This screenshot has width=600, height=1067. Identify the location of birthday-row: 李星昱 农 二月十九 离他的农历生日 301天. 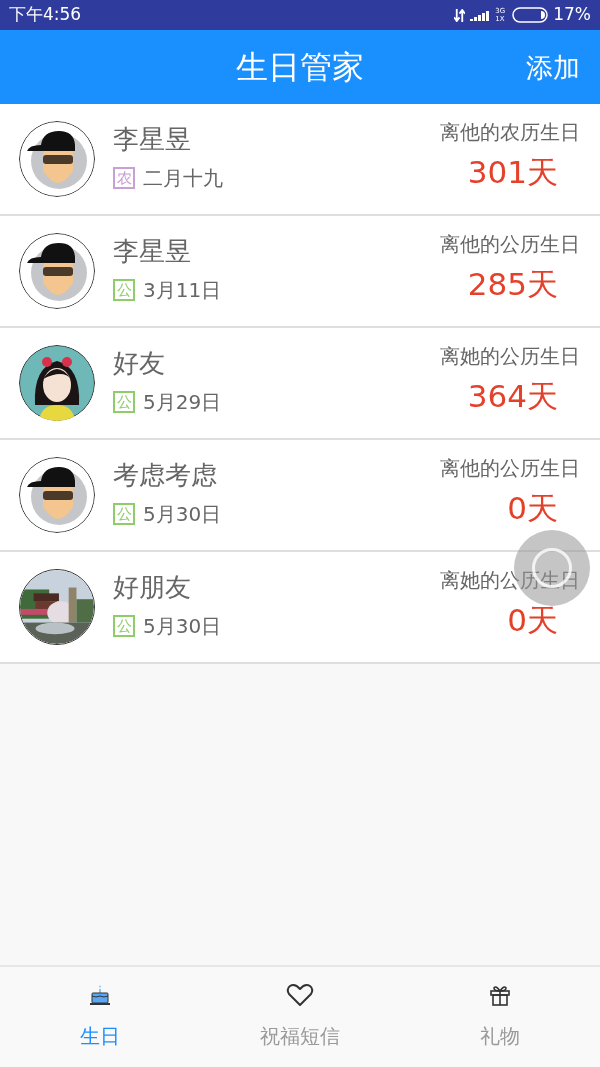
(300, 160).